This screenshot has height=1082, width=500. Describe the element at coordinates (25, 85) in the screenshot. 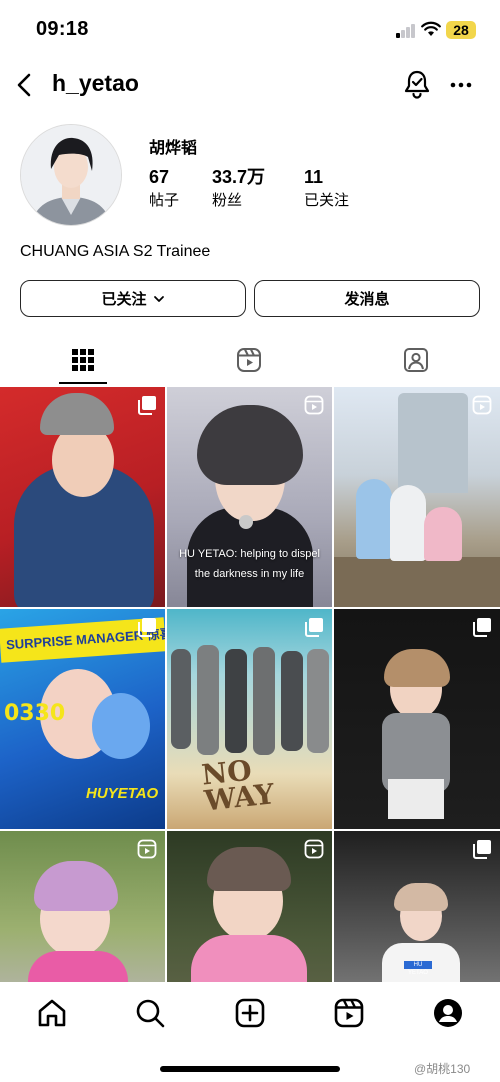

I see `back-arrow-icon` at that location.